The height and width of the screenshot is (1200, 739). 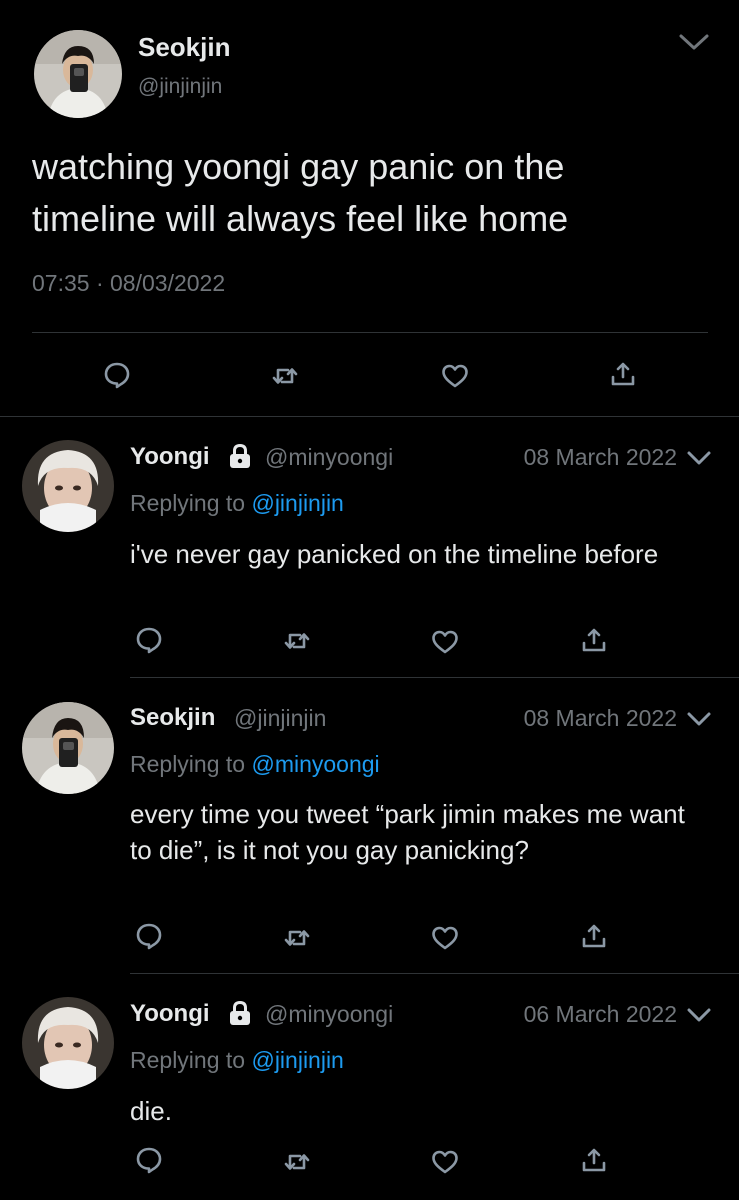 I want to click on reply-text: die., so click(x=151, y=1111).